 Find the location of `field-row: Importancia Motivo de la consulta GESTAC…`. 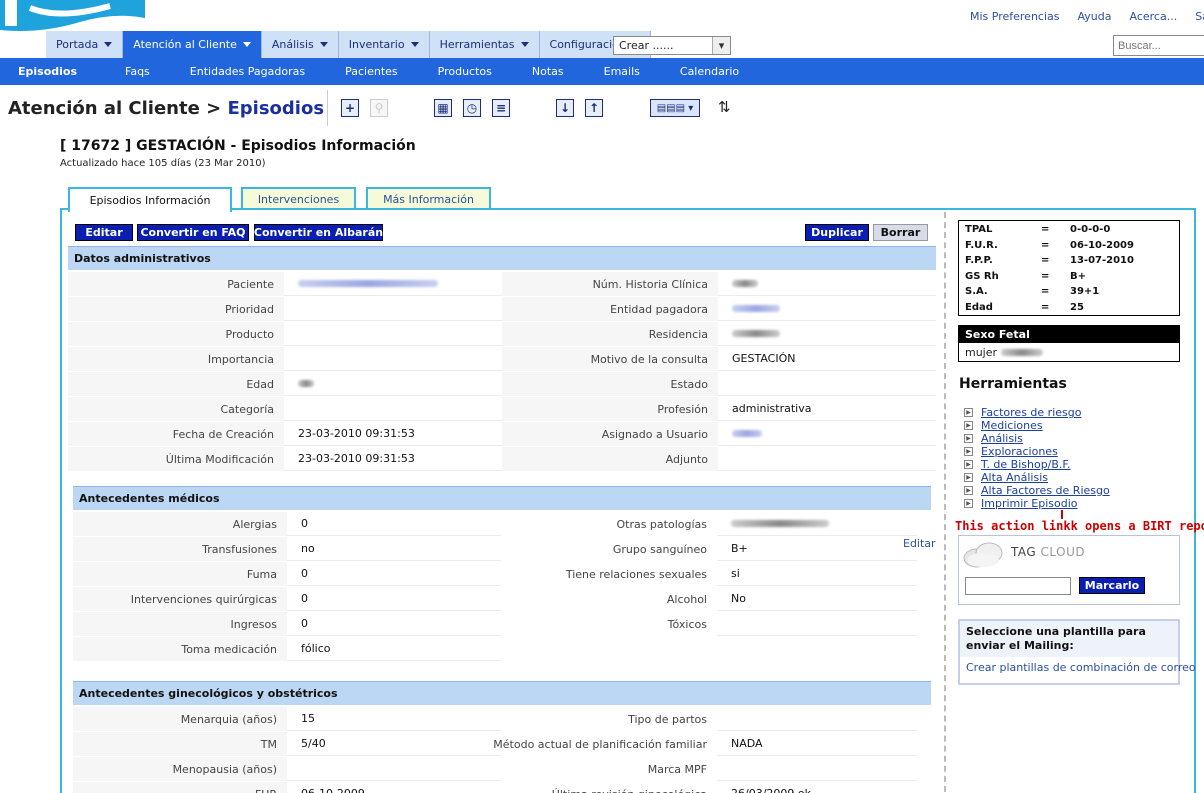

field-row: Importancia Motivo de la consulta GESTAC… is located at coordinates (502, 359).